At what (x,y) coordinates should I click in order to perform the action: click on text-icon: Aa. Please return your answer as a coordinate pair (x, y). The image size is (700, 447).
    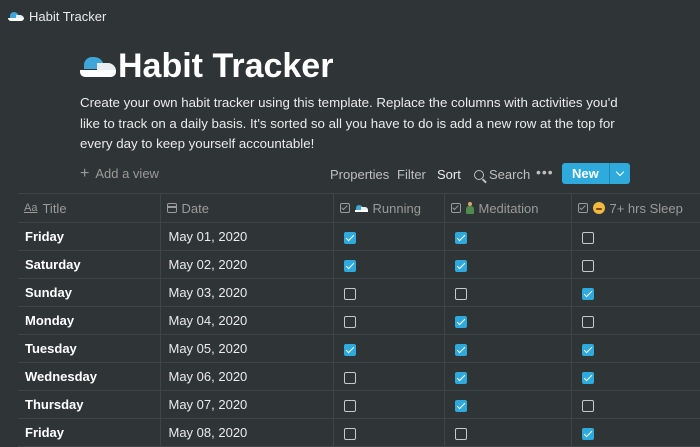
    Looking at the image, I should click on (31, 208).